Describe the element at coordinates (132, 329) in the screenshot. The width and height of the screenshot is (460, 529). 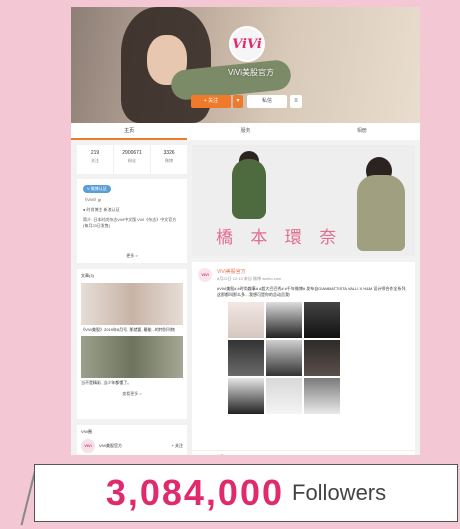
I see `article-title: 《ViVi美股》2019年8月号, 那就要, 最能...的特别刊物` at that location.